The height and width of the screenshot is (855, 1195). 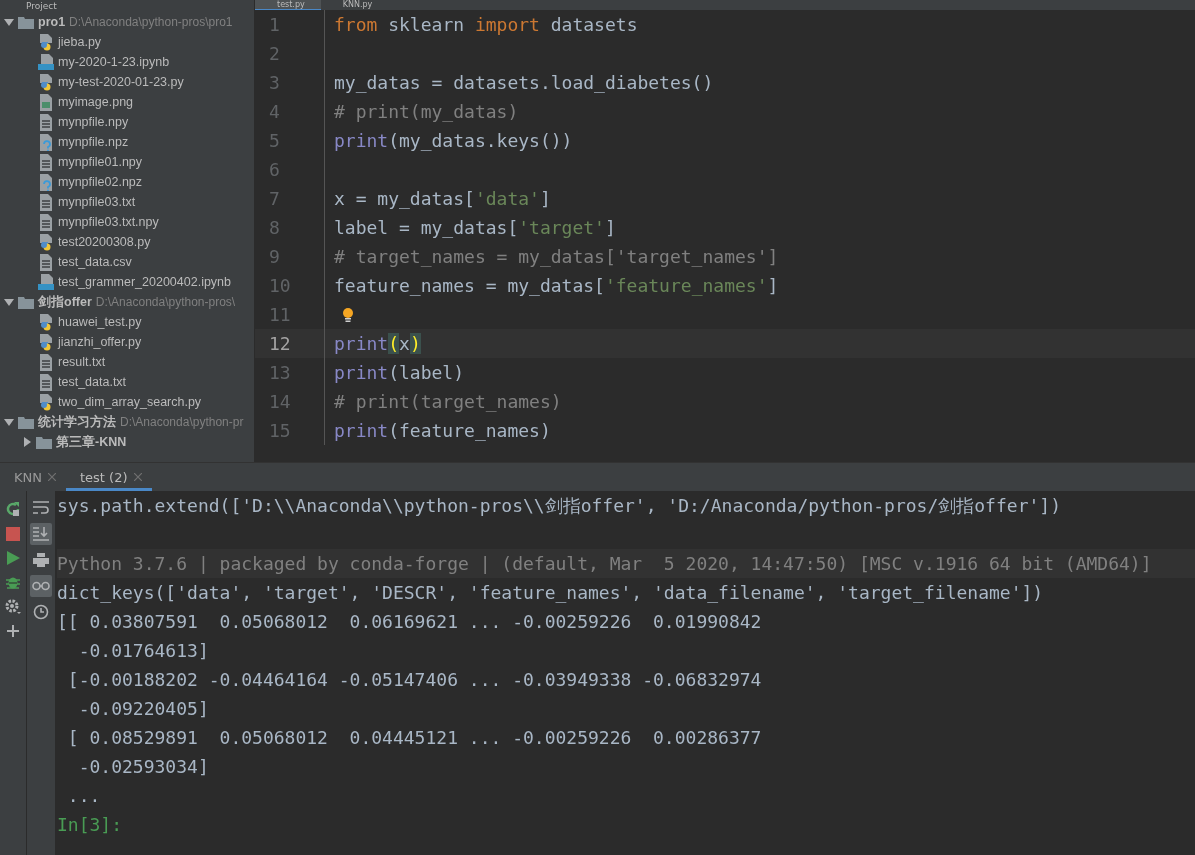 What do you see at coordinates (96, 102) in the screenshot?
I see `file-name: myimage.png` at bounding box center [96, 102].